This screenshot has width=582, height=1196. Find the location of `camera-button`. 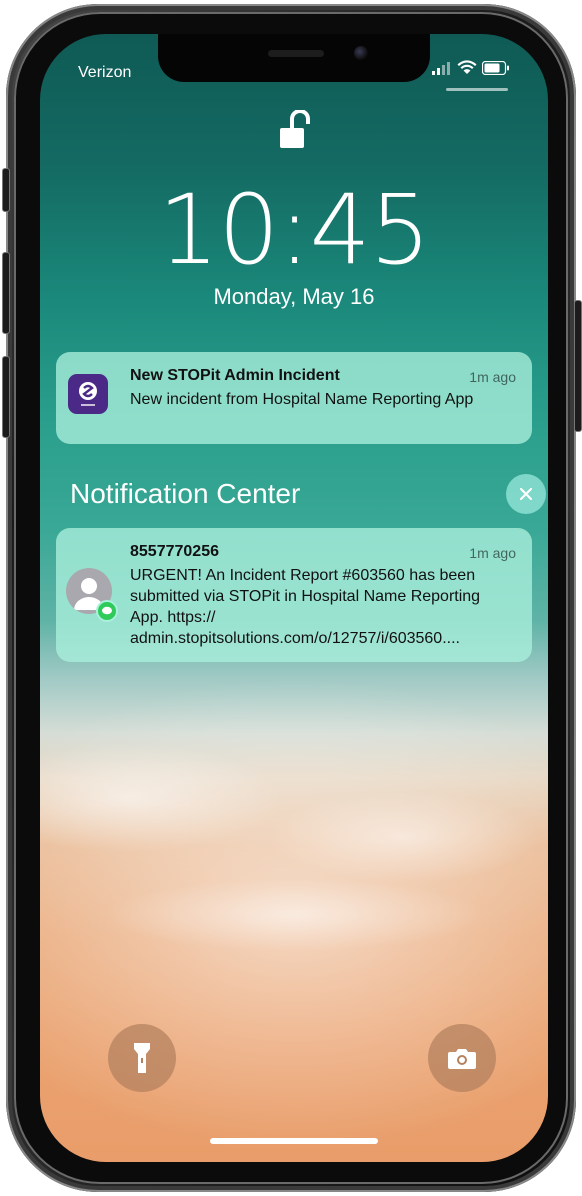

camera-button is located at coordinates (462, 1058).